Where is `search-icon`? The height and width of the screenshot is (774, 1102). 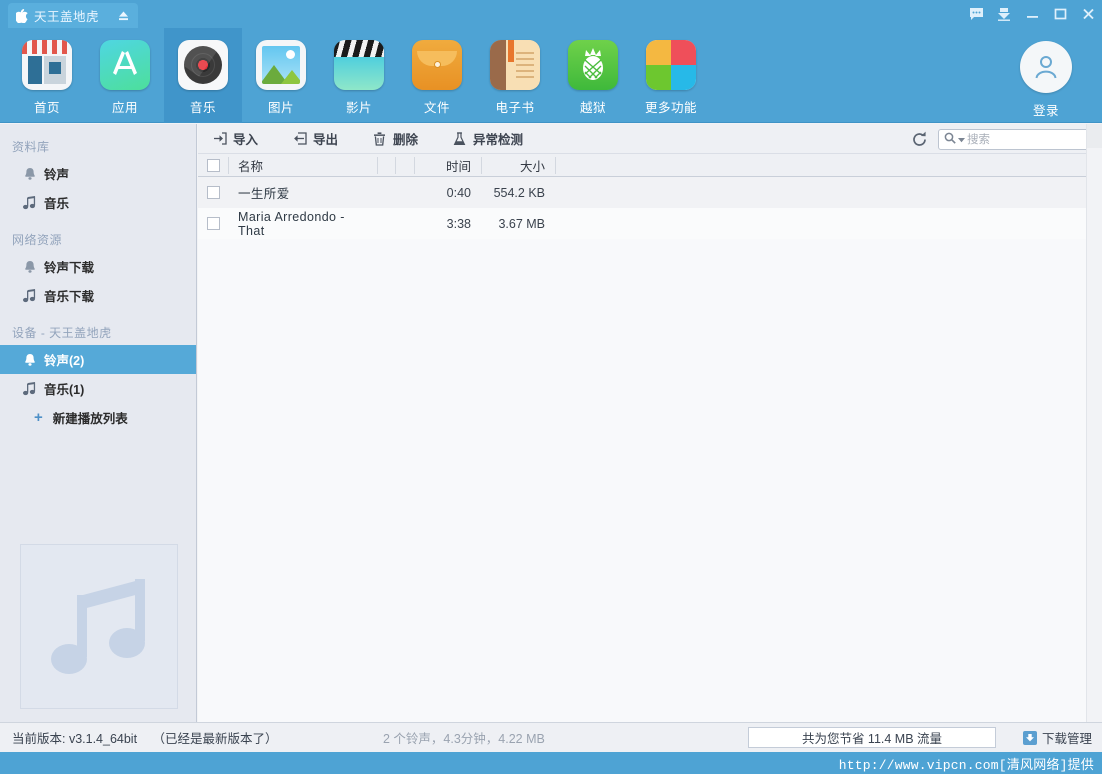 search-icon is located at coordinates (950, 139).